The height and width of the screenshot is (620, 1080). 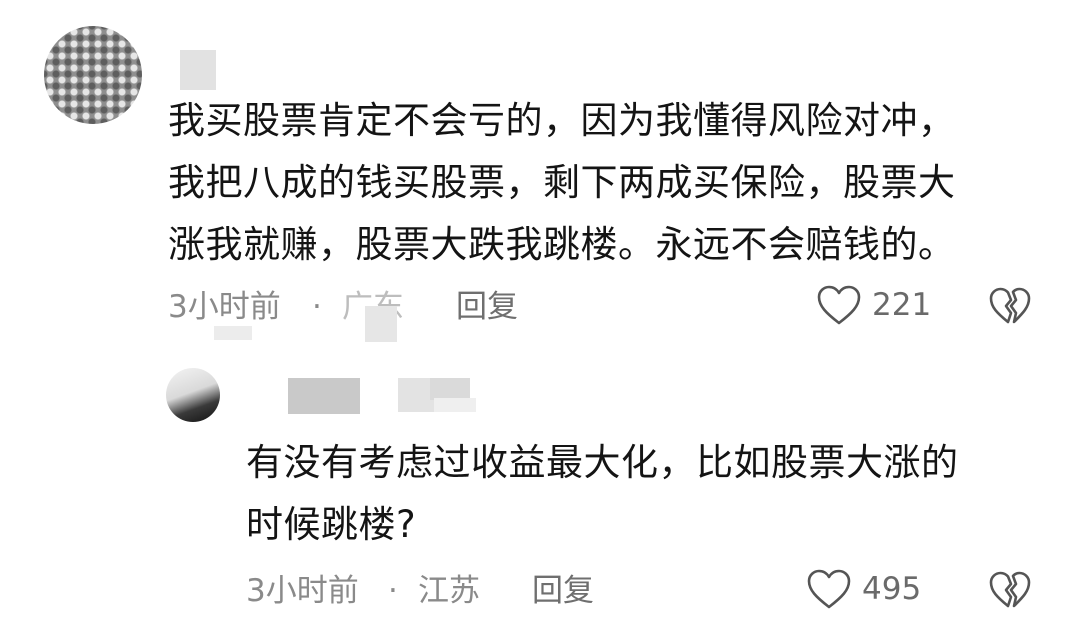 I want to click on reply-time: 3小时前, so click(x=302, y=591).